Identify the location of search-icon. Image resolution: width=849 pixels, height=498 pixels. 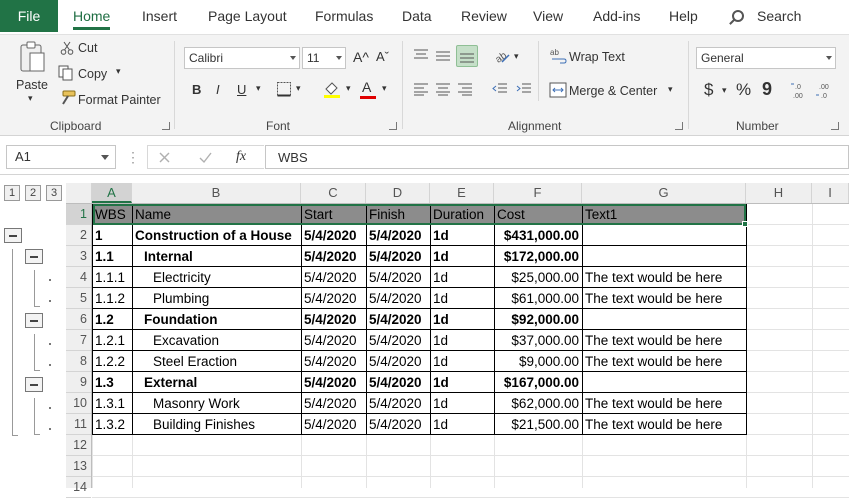
(738, 16).